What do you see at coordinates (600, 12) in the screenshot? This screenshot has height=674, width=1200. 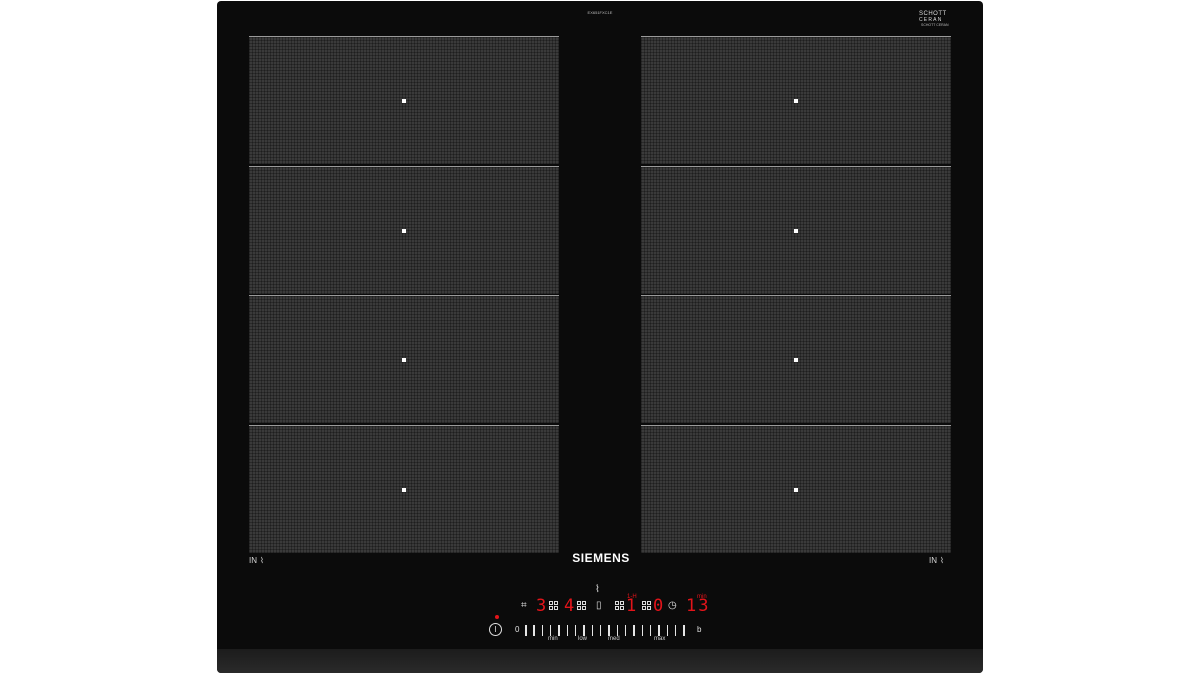 I see `model-number: EX651FXC1E` at bounding box center [600, 12].